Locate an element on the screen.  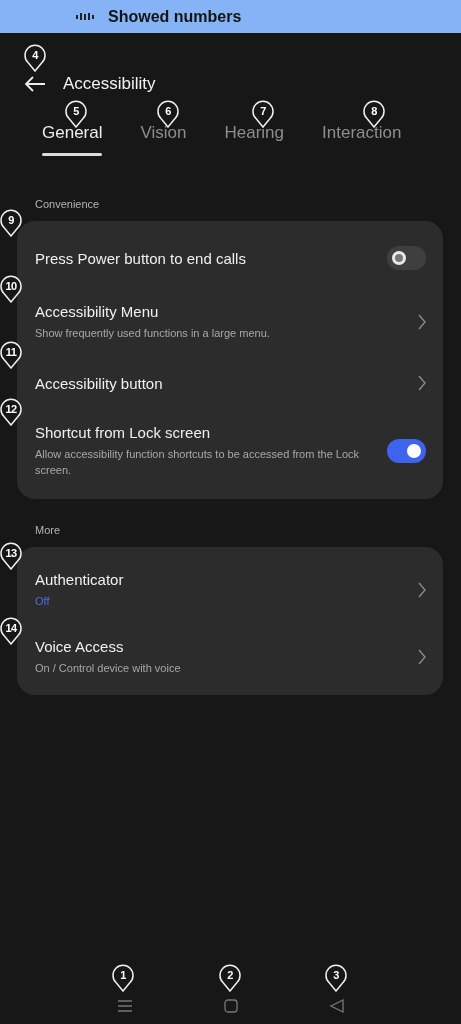
recents-icon is located at coordinates (124, 1006).